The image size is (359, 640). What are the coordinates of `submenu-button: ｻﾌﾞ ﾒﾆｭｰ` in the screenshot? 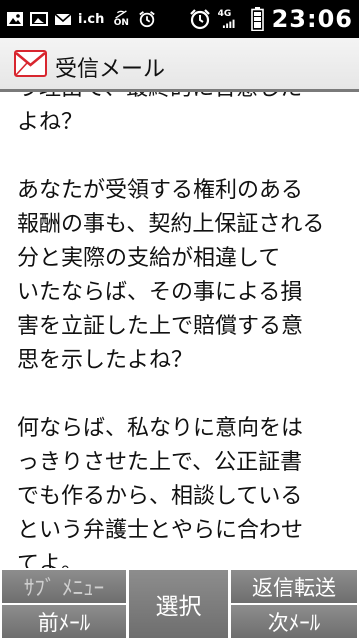 It's located at (64, 586).